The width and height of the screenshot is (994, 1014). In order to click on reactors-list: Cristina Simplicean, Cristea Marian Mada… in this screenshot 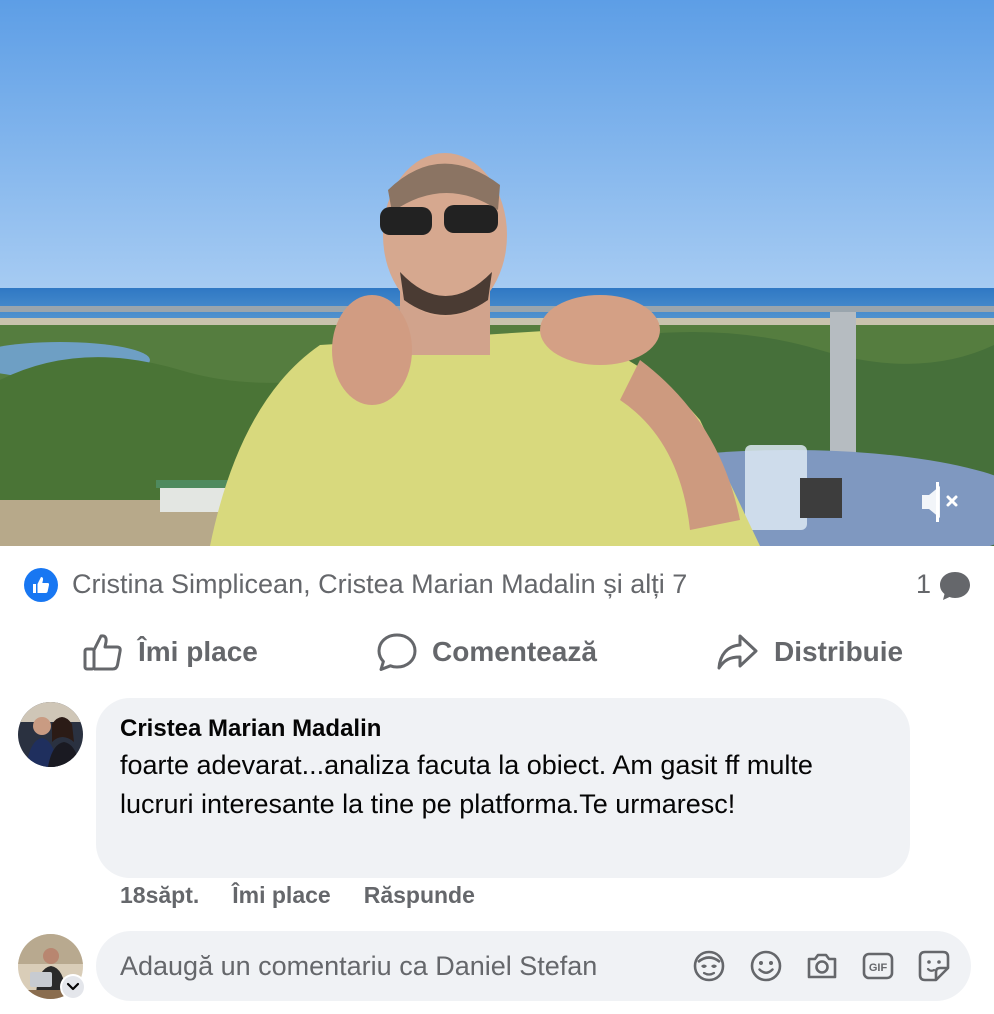, I will do `click(379, 584)`.